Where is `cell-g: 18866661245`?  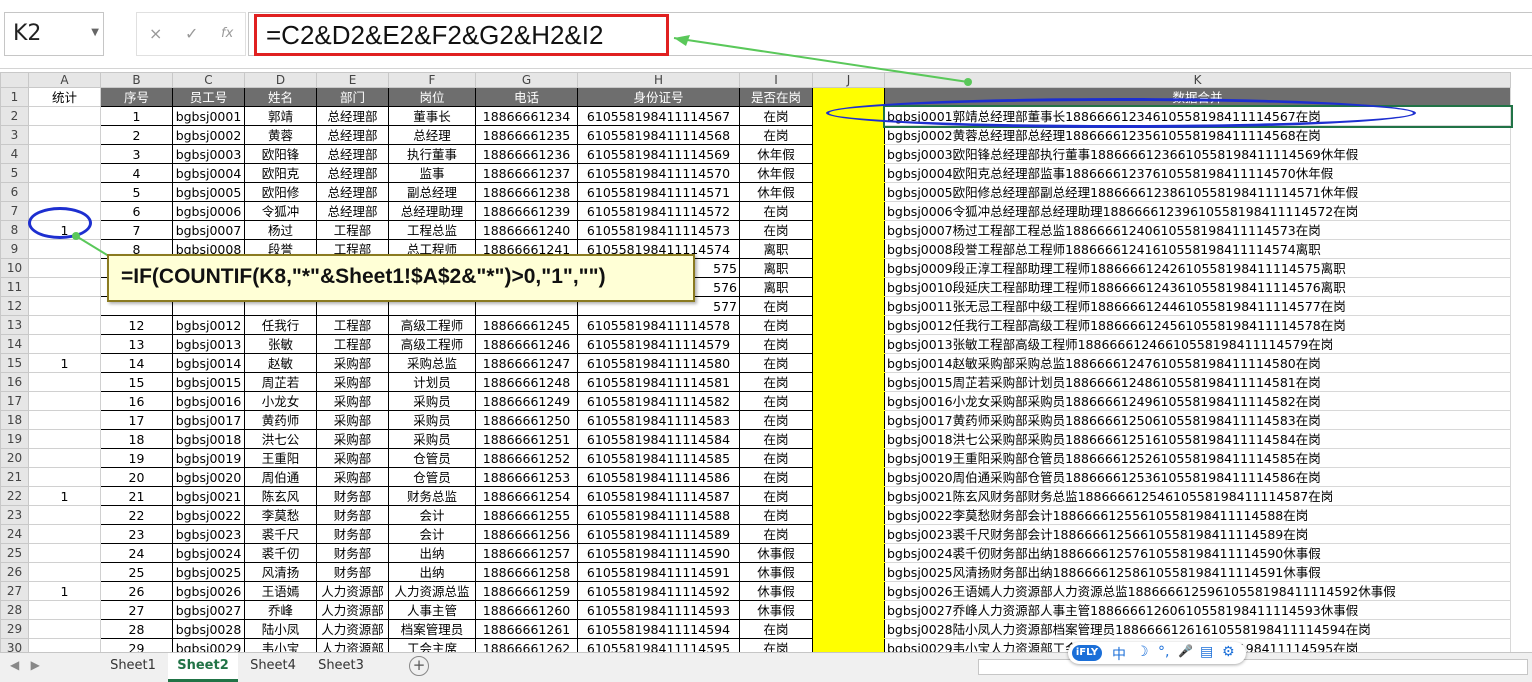
cell-g: 18866661245 is located at coordinates (526, 325).